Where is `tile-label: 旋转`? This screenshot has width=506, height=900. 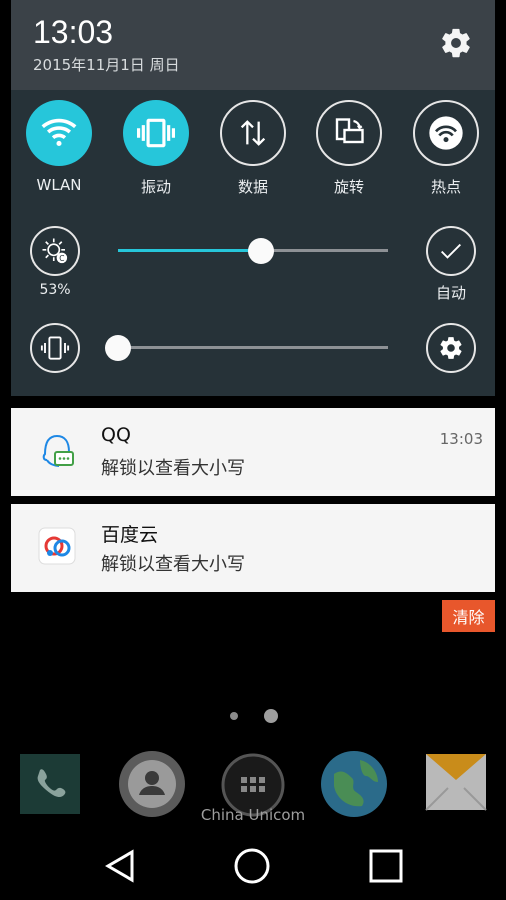
tile-label: 旋转 is located at coordinates (348, 187).